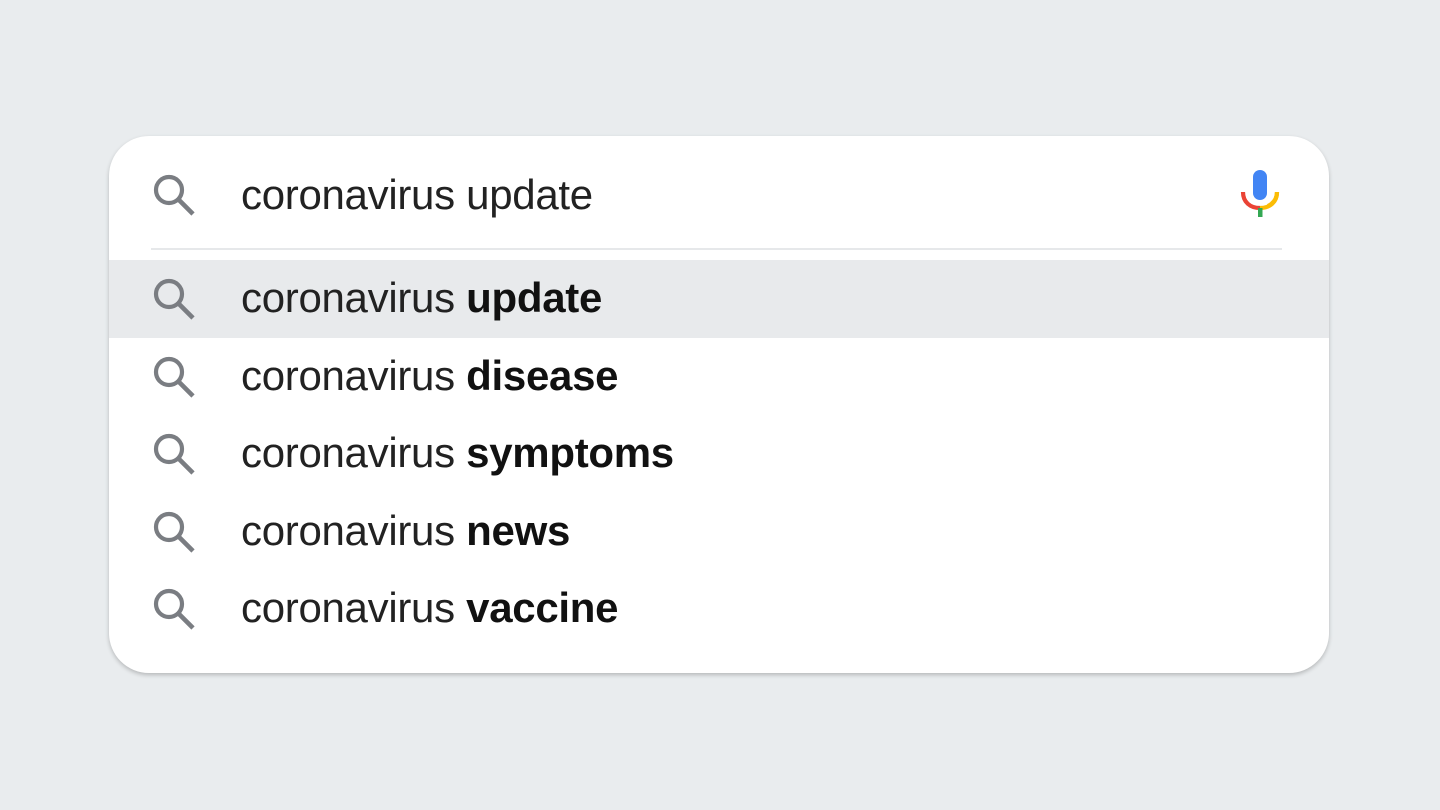  I want to click on search-divider, so click(716, 249).